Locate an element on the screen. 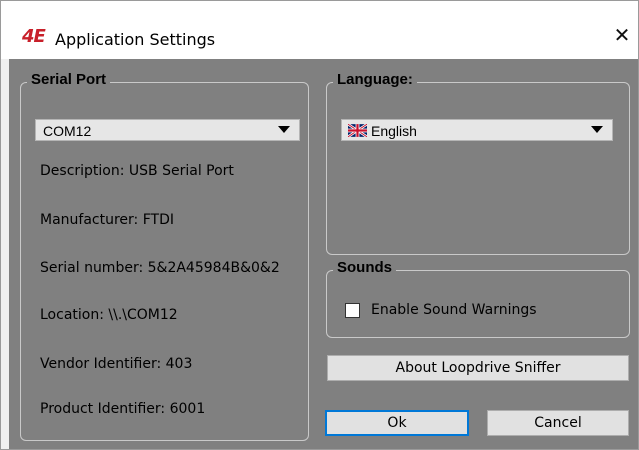 Image resolution: width=639 pixels, height=450 pixels. serial-port-group-label: Serial Port is located at coordinates (69, 79).